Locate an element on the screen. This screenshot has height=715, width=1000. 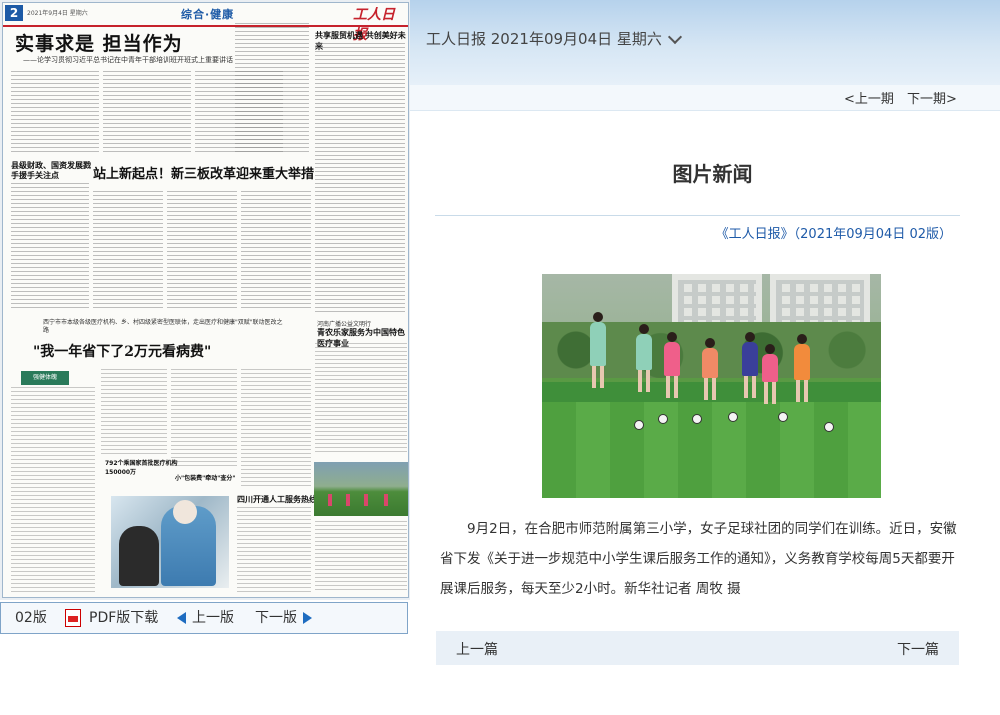
title-divider is located at coordinates (697, 215).